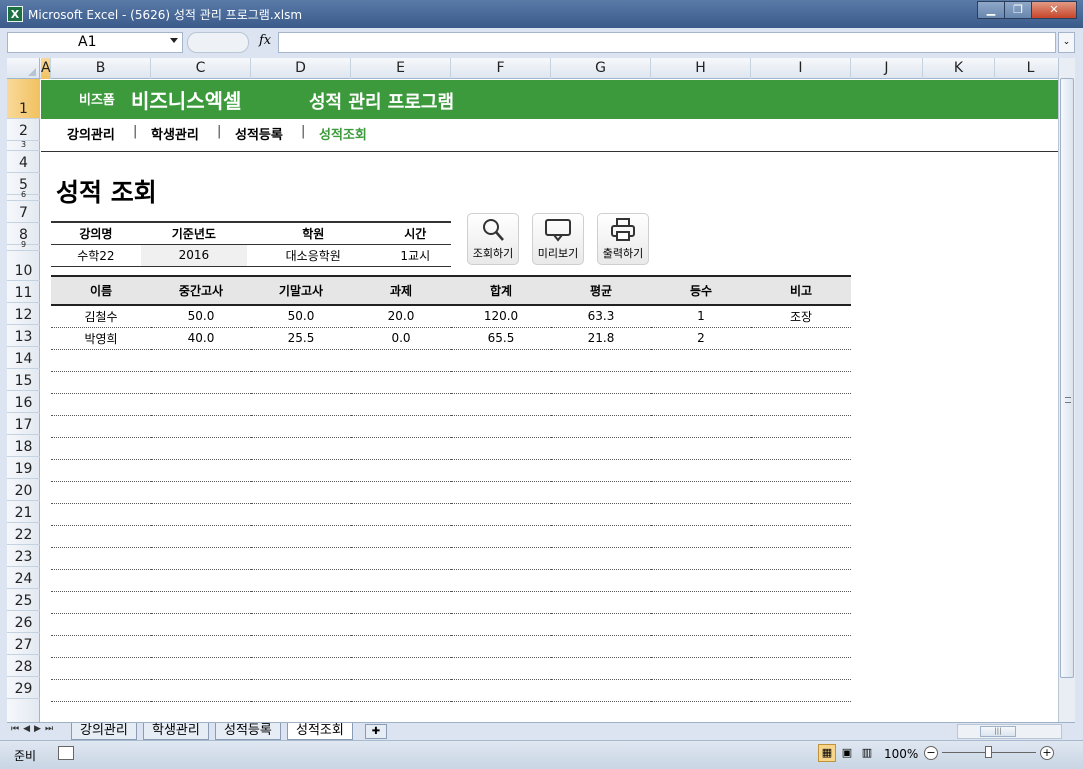 The image size is (1083, 769). I want to click on table-cell: 65.5, so click(501, 338).